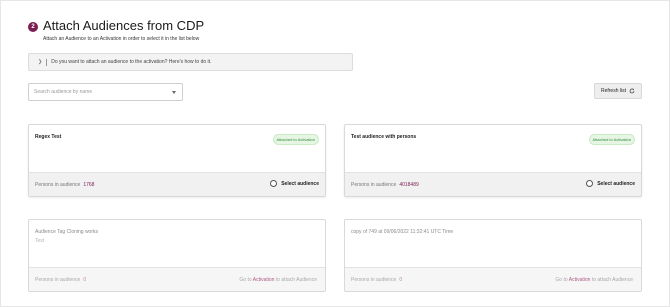  Describe the element at coordinates (174, 92) in the screenshot. I see `caret-down-icon` at that location.